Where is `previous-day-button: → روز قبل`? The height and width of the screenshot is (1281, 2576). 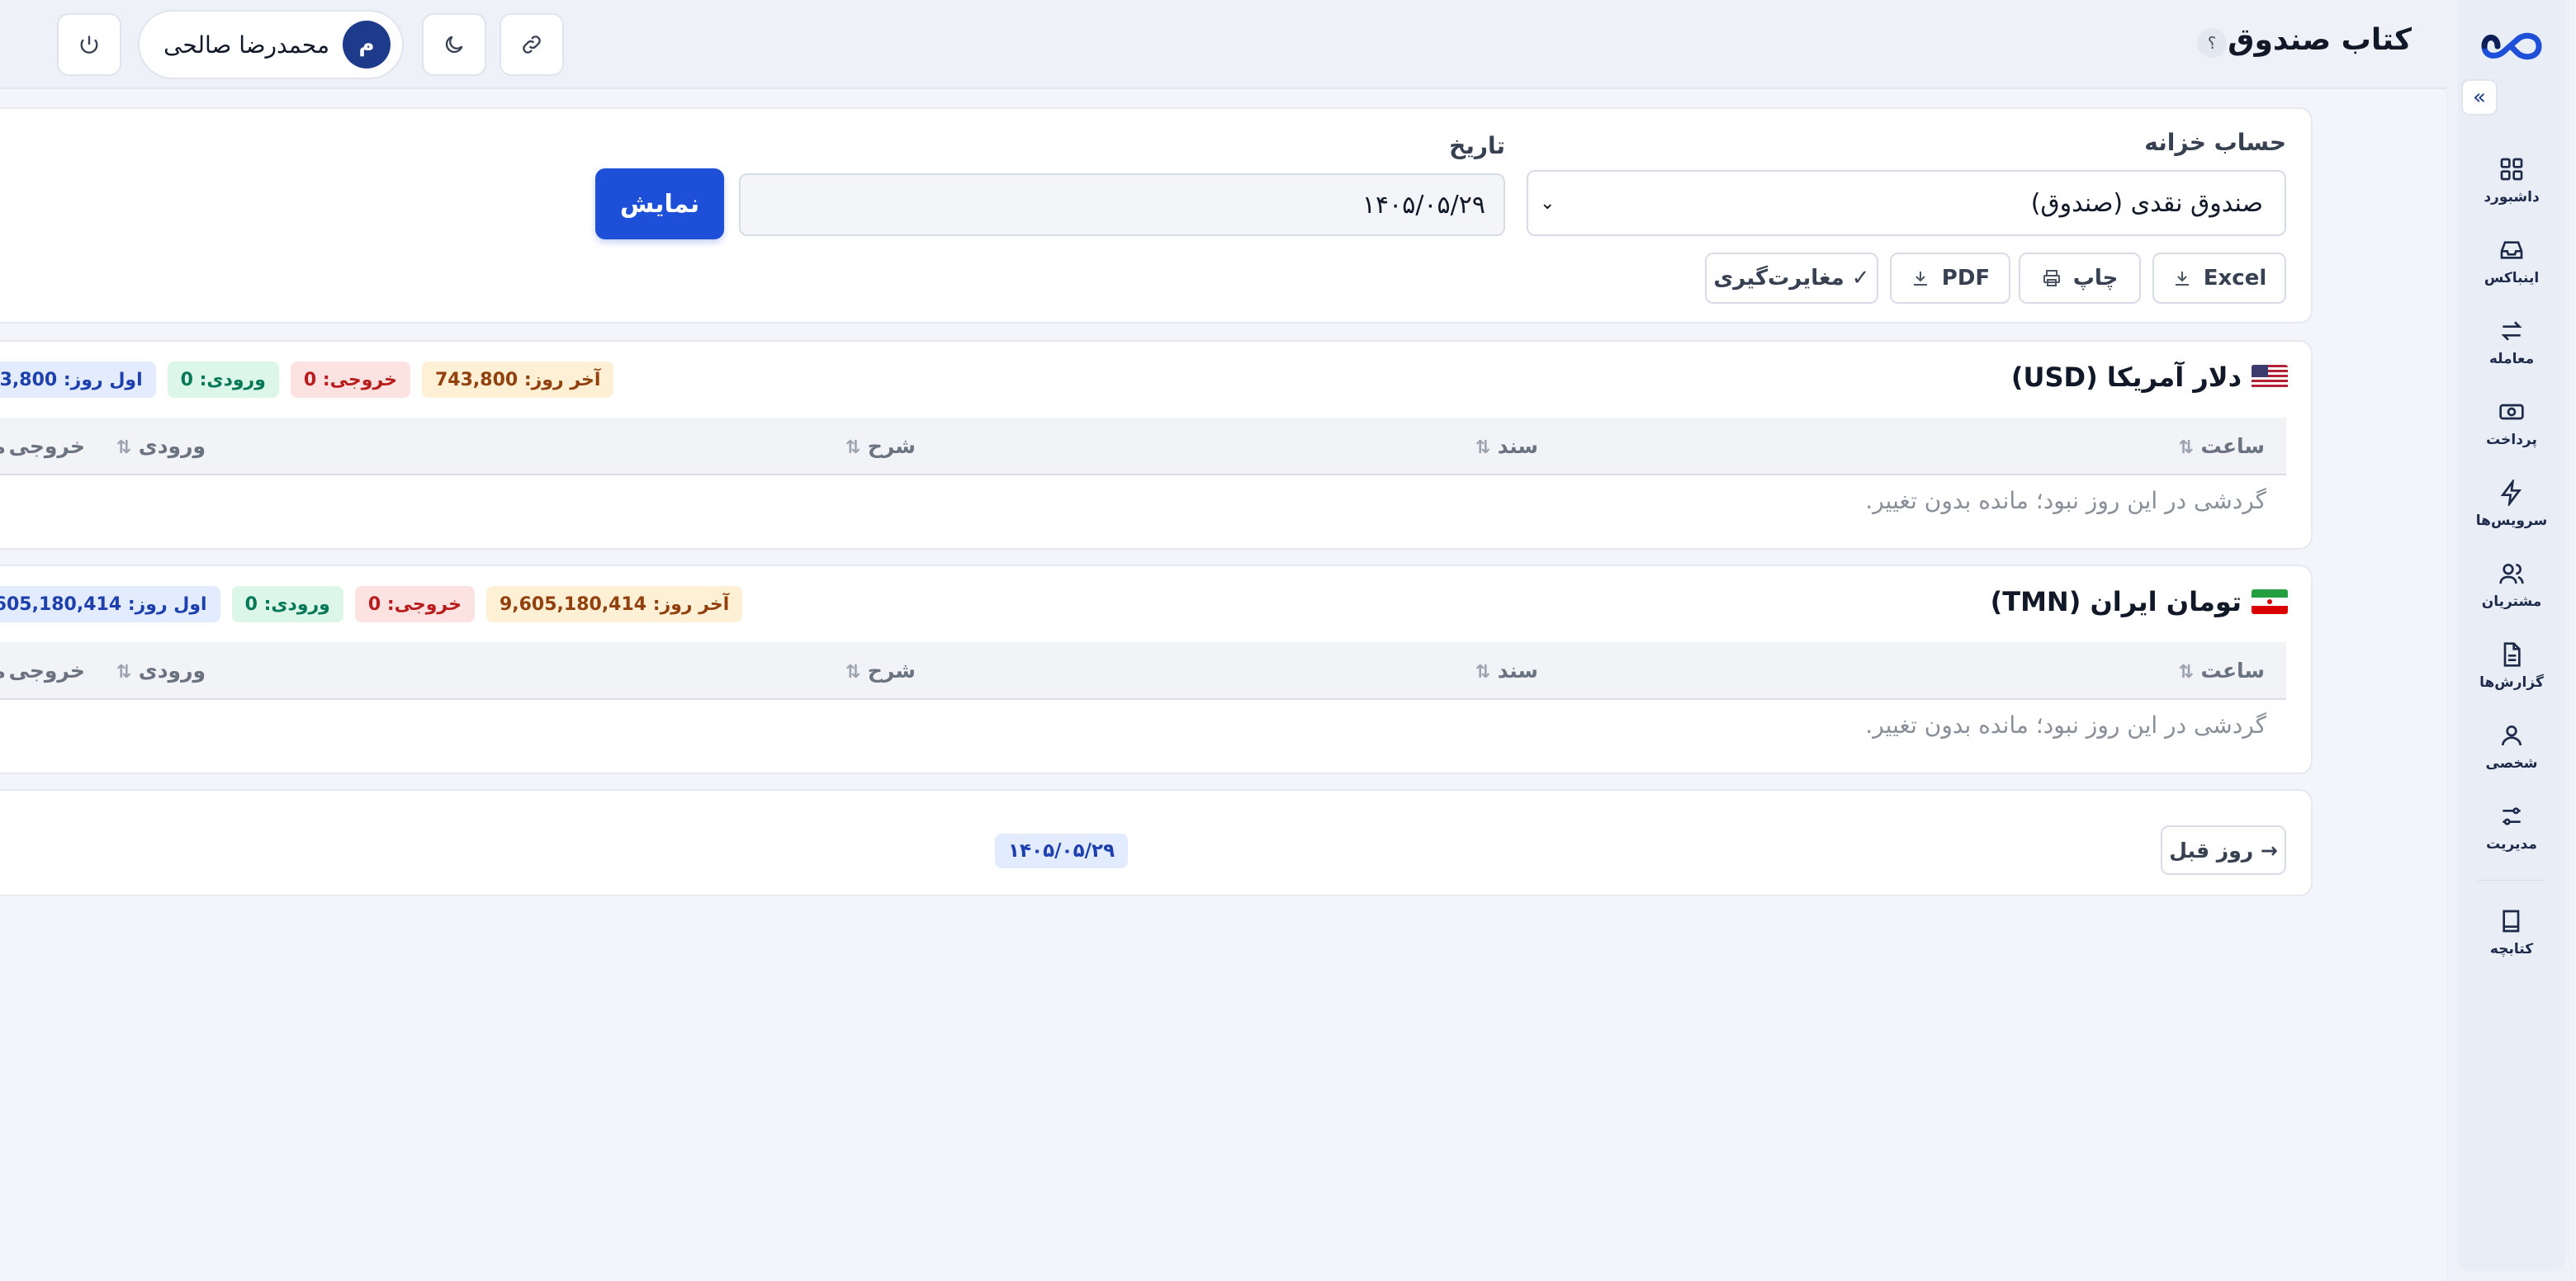
previous-day-button: → روز قبل is located at coordinates (2224, 850).